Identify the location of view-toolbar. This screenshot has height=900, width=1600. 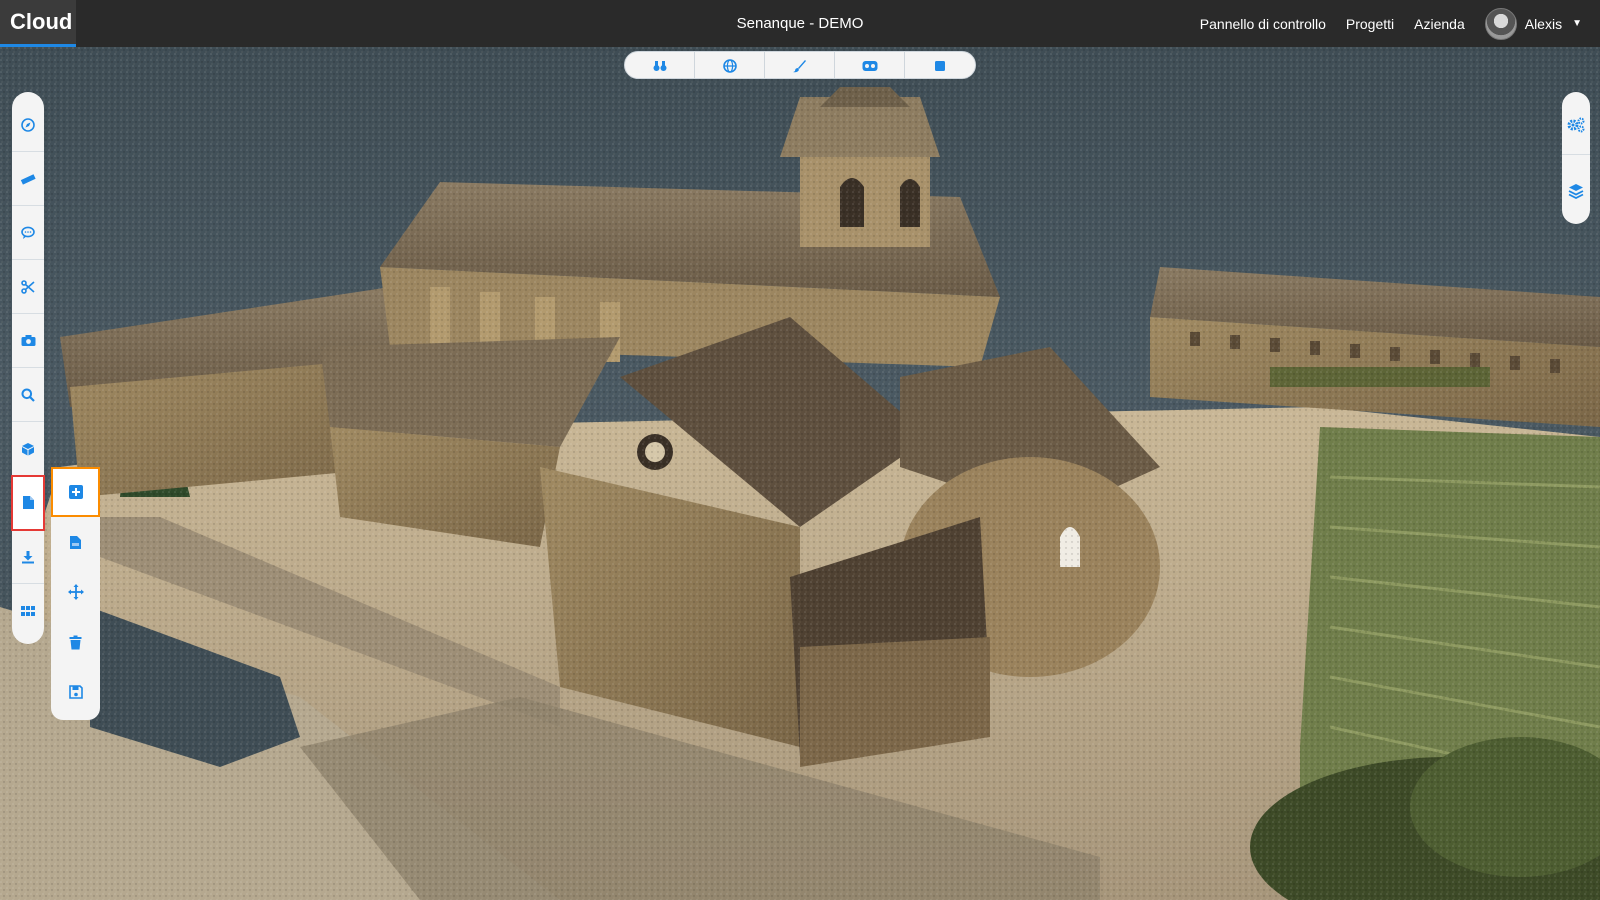
(800, 65).